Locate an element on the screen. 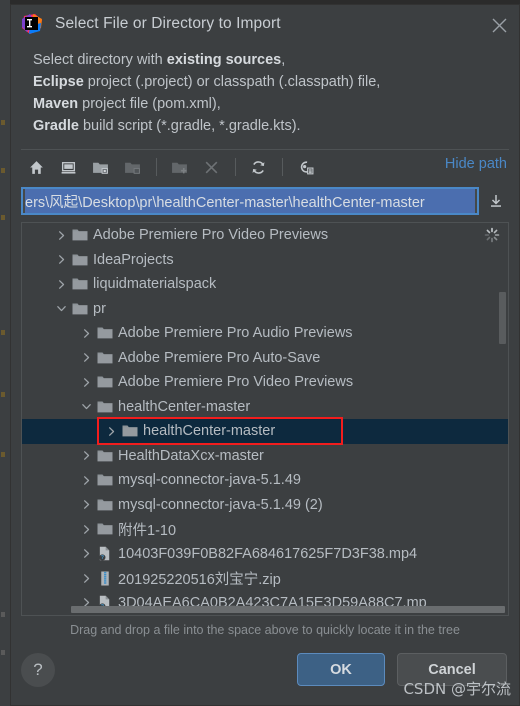  intellij-idea-logo-icon is located at coordinates (32, 24).